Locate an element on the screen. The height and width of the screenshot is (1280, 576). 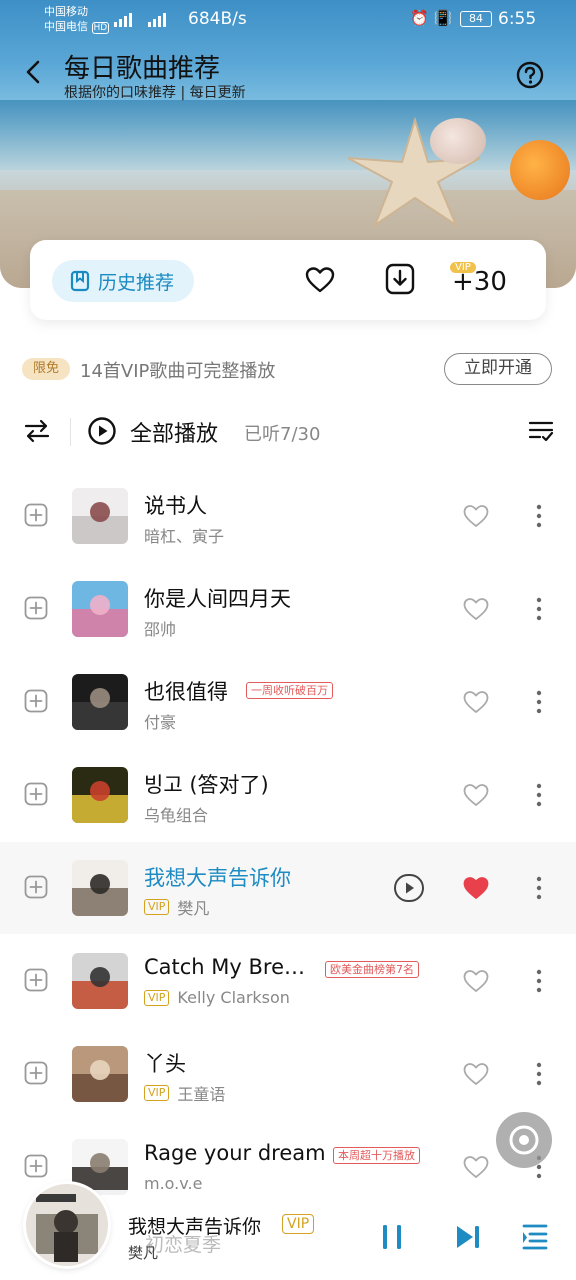
song-artist: 王童语 is located at coordinates (201, 1094).